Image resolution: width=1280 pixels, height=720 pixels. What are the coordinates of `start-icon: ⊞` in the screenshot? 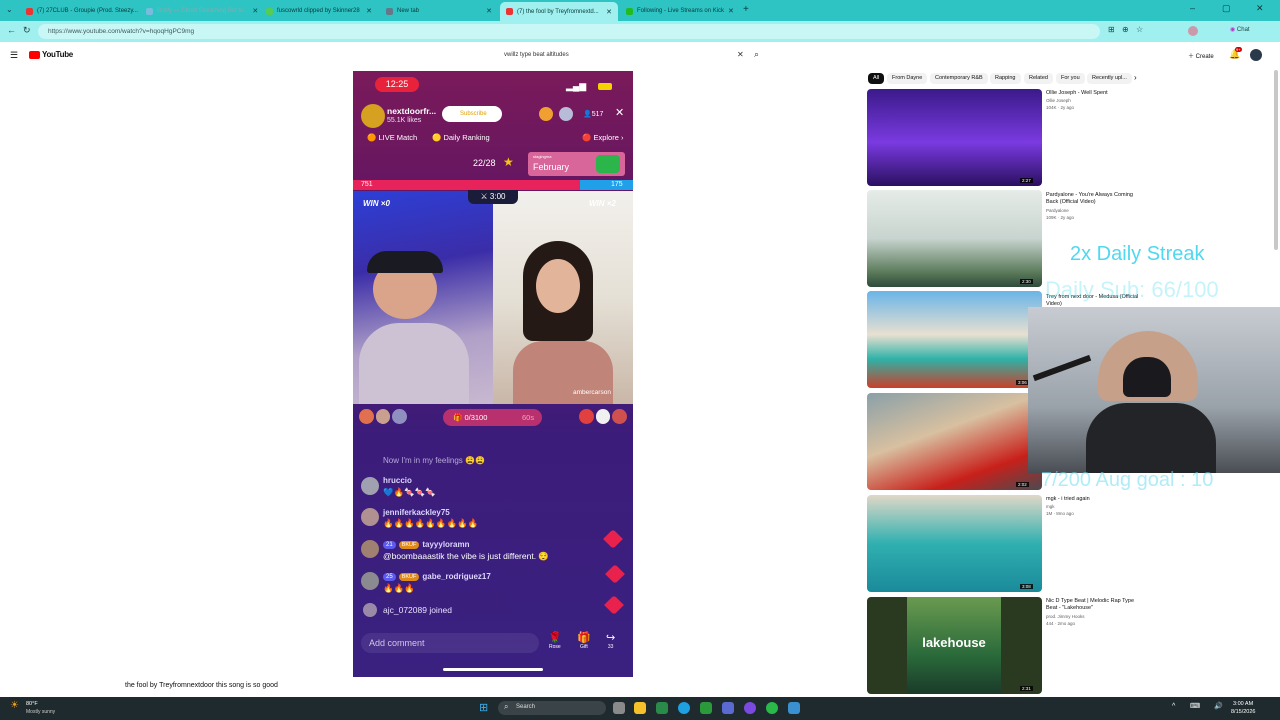 It's located at (483, 707).